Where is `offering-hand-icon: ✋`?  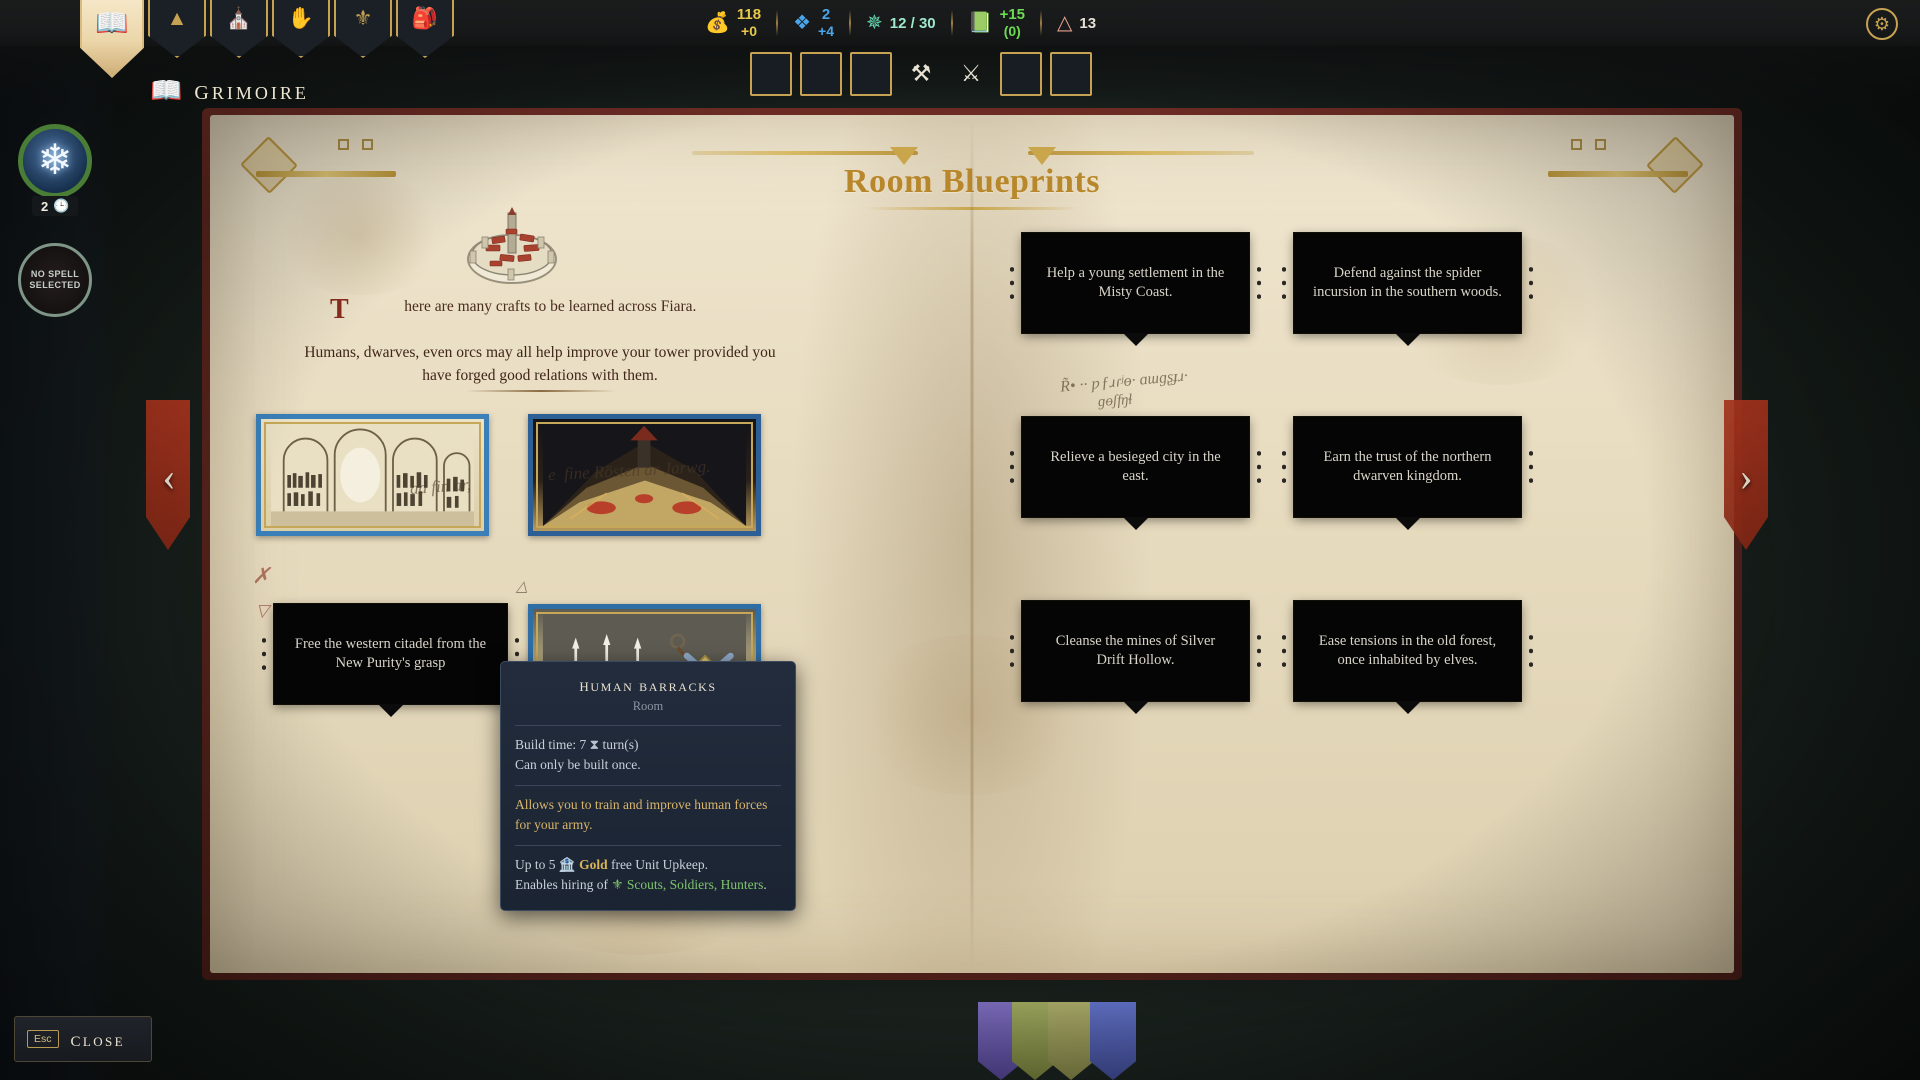
offering-hand-icon: ✋ is located at coordinates (301, 18).